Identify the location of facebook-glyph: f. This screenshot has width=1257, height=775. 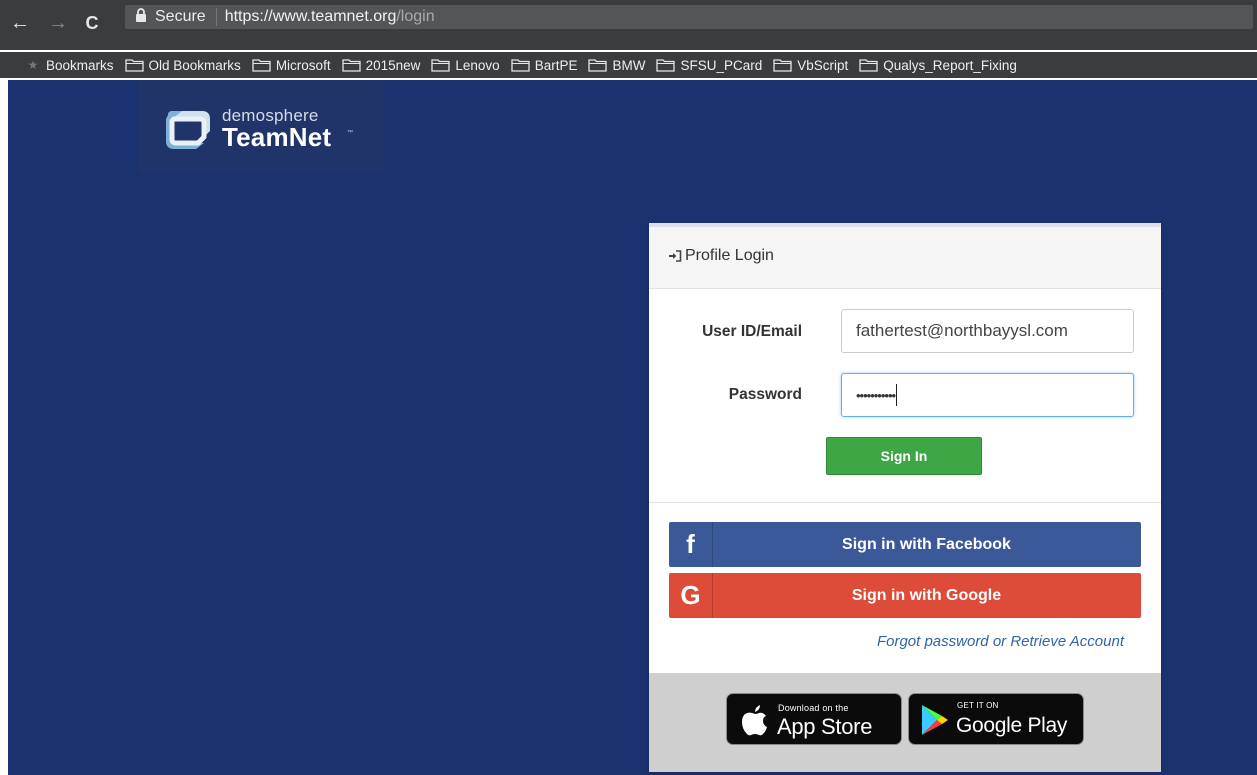
(690, 544).